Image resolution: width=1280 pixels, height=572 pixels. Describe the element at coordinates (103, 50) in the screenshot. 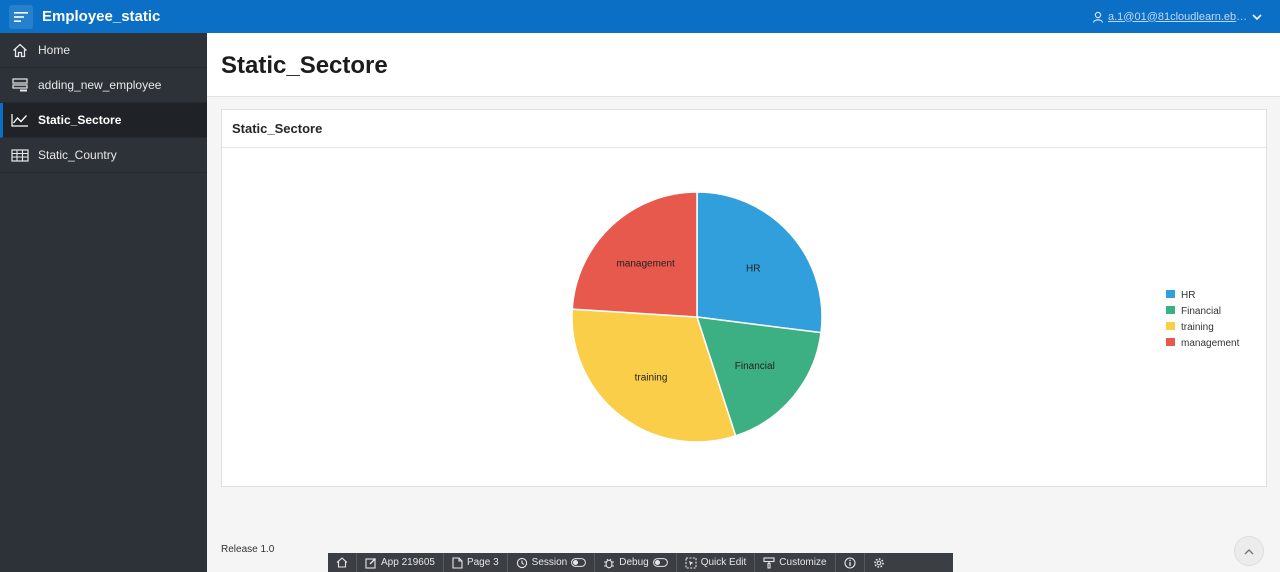

I see `sidebar-item-home: Home` at that location.